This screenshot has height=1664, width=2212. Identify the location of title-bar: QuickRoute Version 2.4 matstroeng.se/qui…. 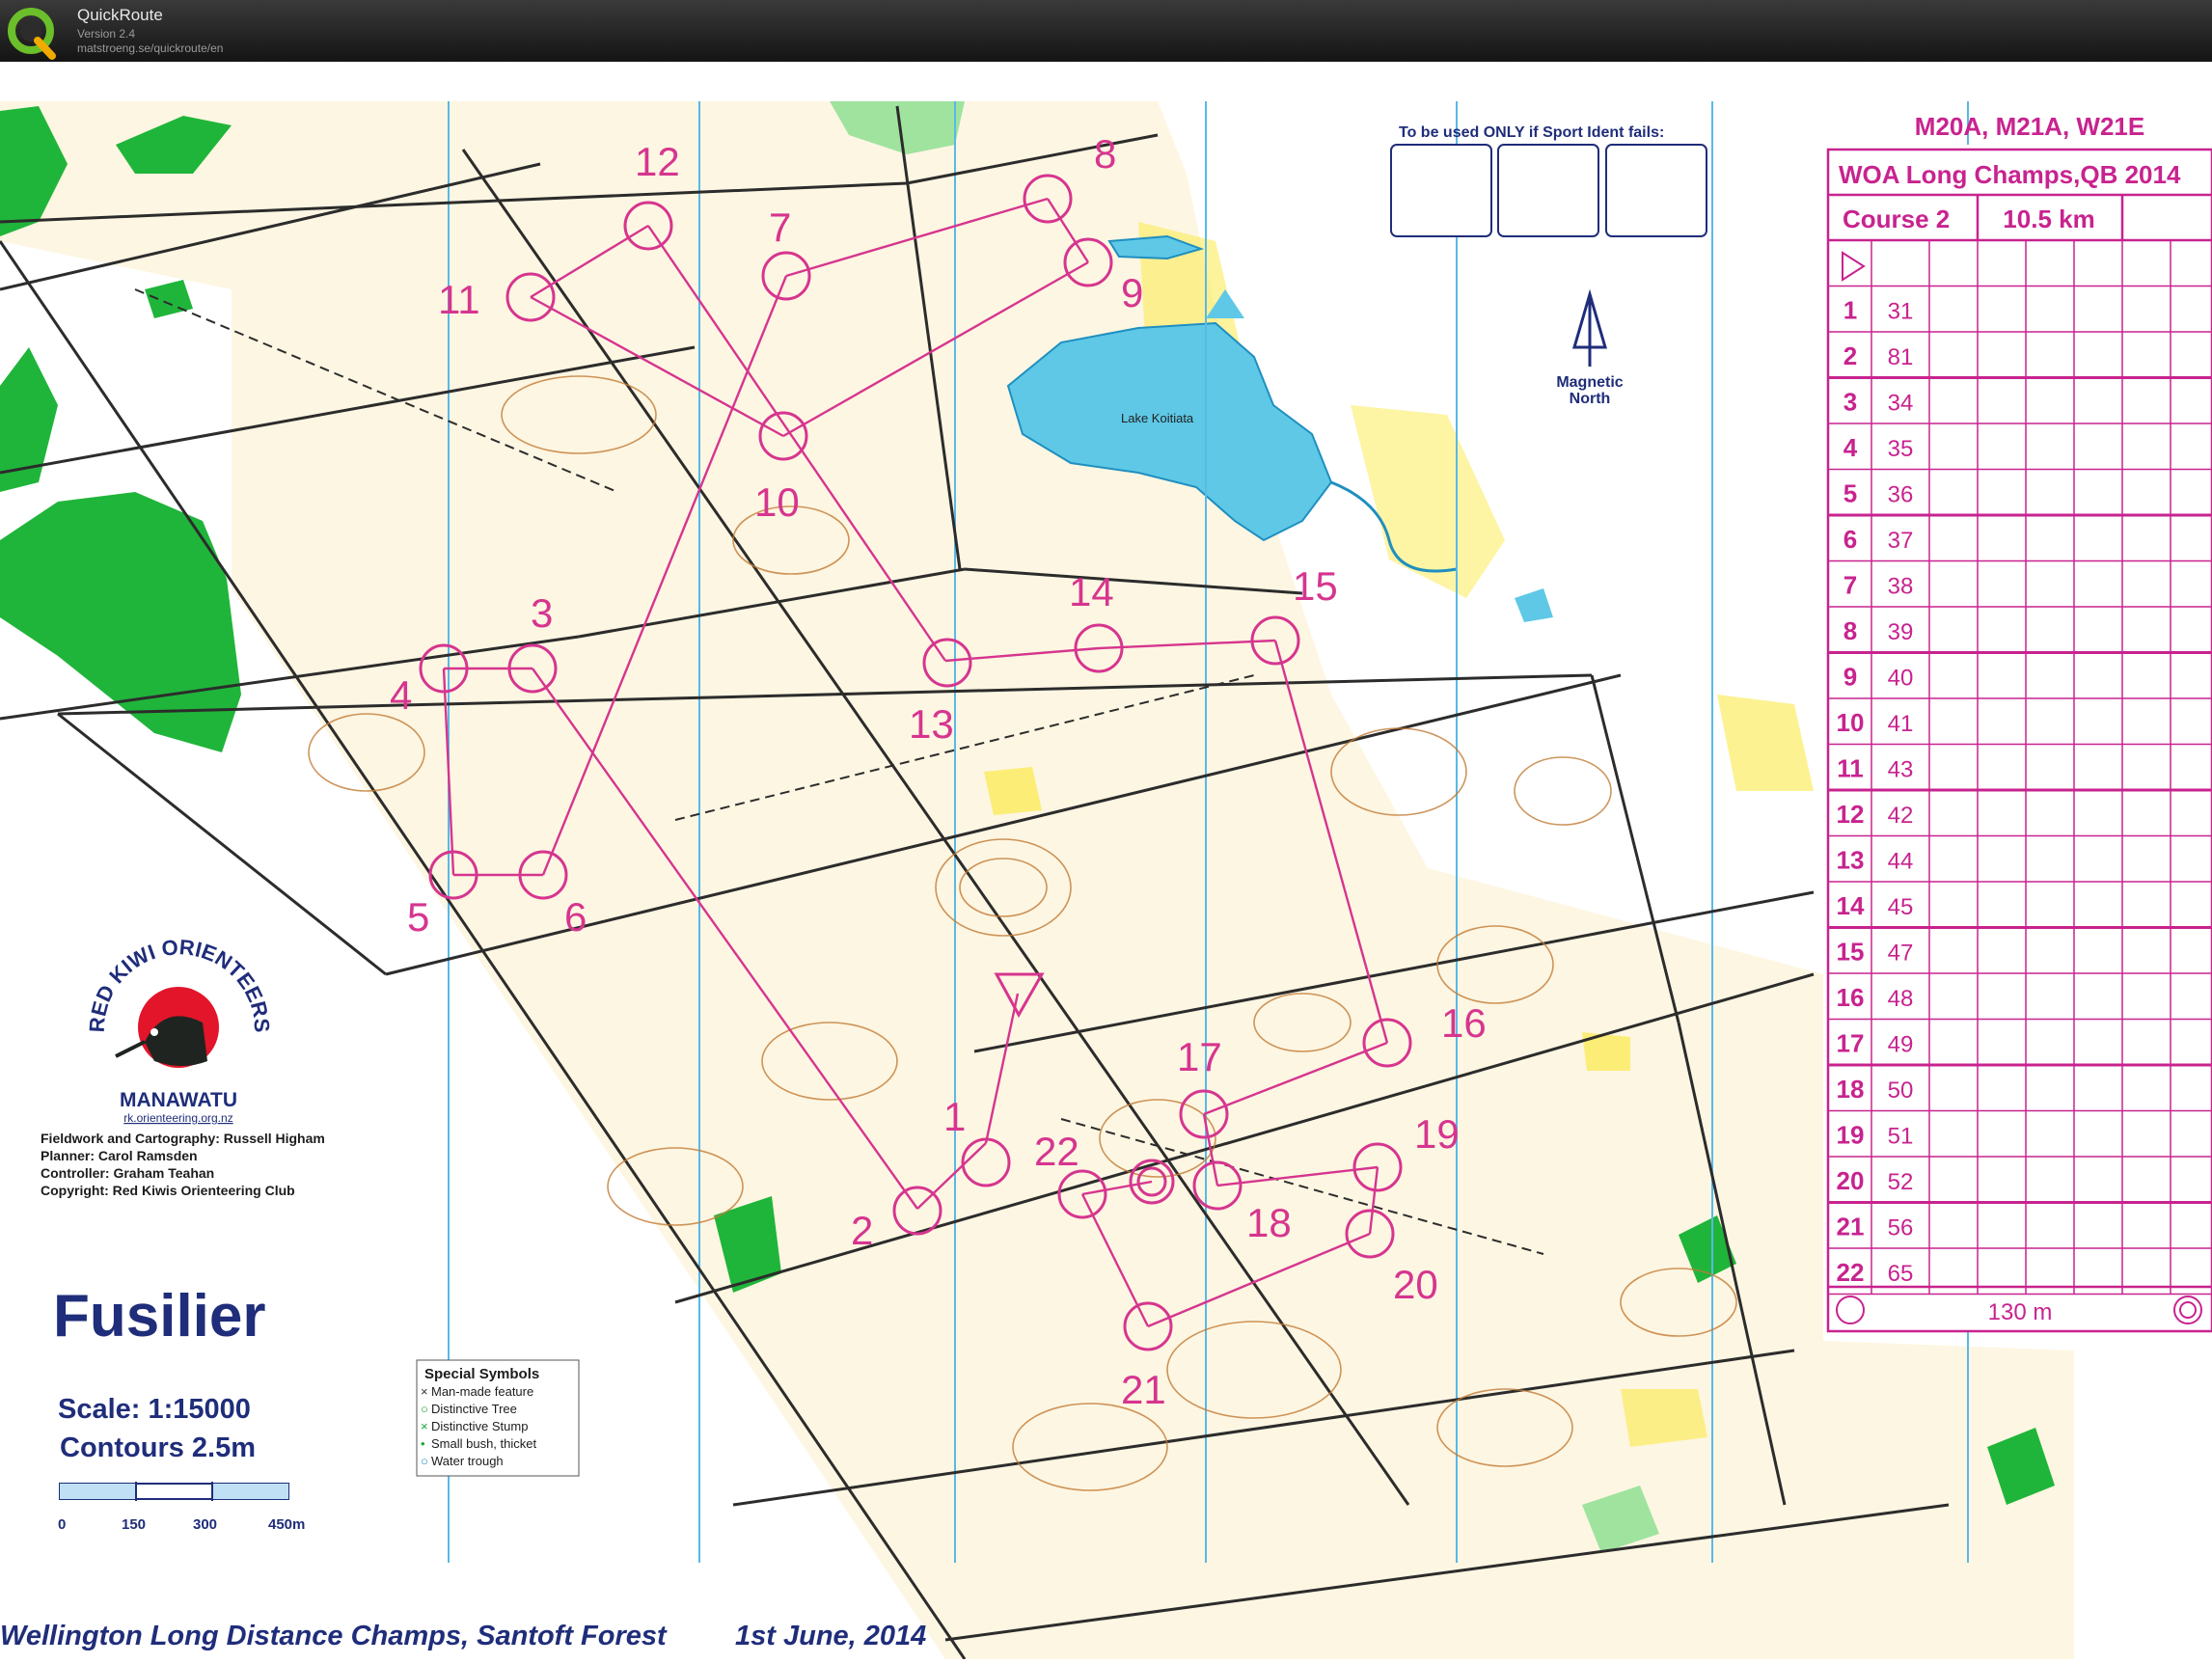
(1106, 31).